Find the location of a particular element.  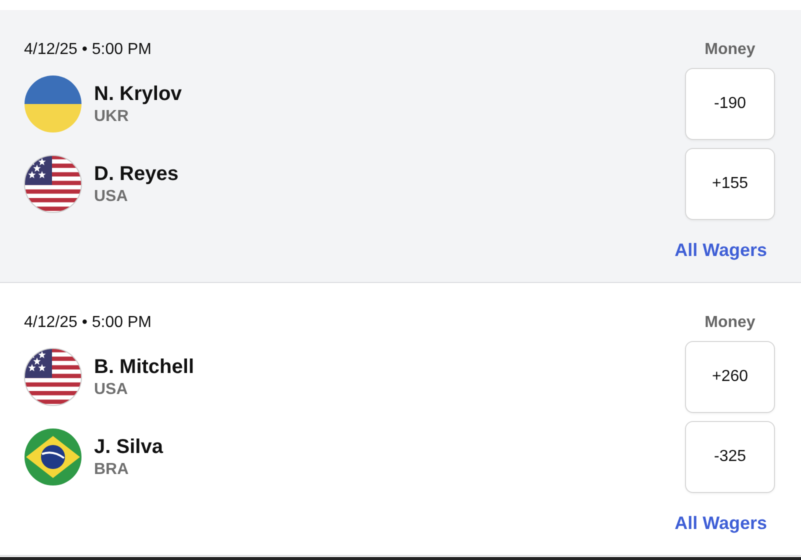

country-code: BRA is located at coordinates (112, 469).